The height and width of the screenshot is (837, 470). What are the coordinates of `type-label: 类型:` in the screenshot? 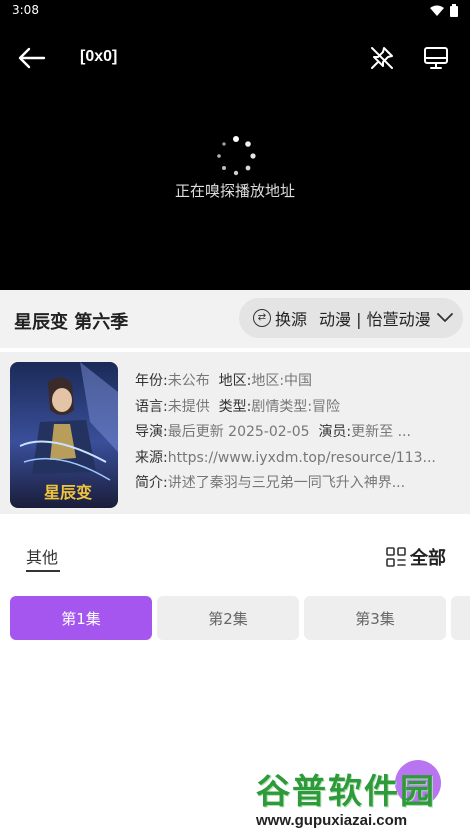 It's located at (235, 406).